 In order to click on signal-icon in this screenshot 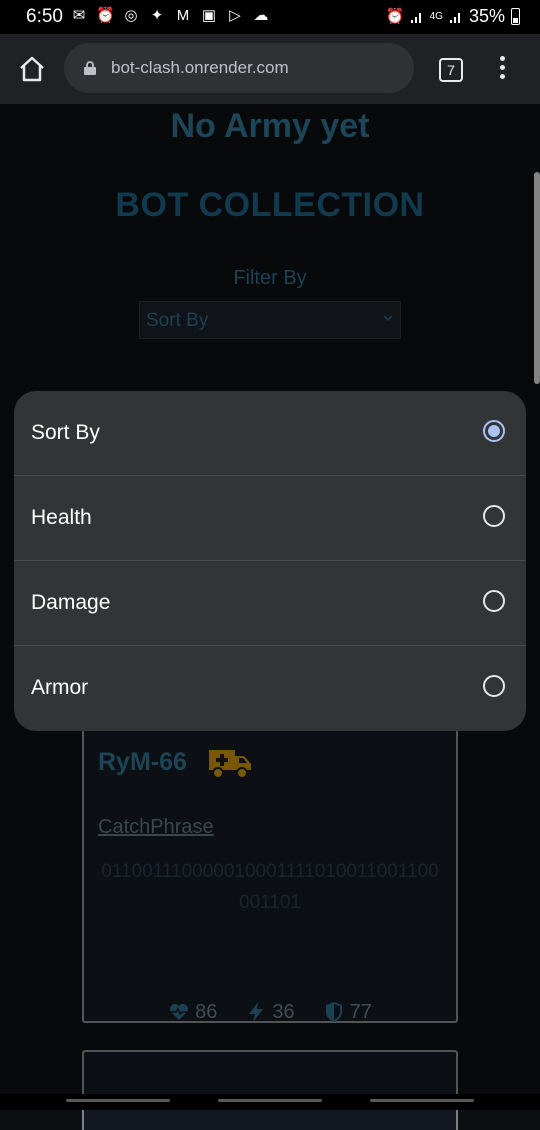, I will do `click(415, 17)`.